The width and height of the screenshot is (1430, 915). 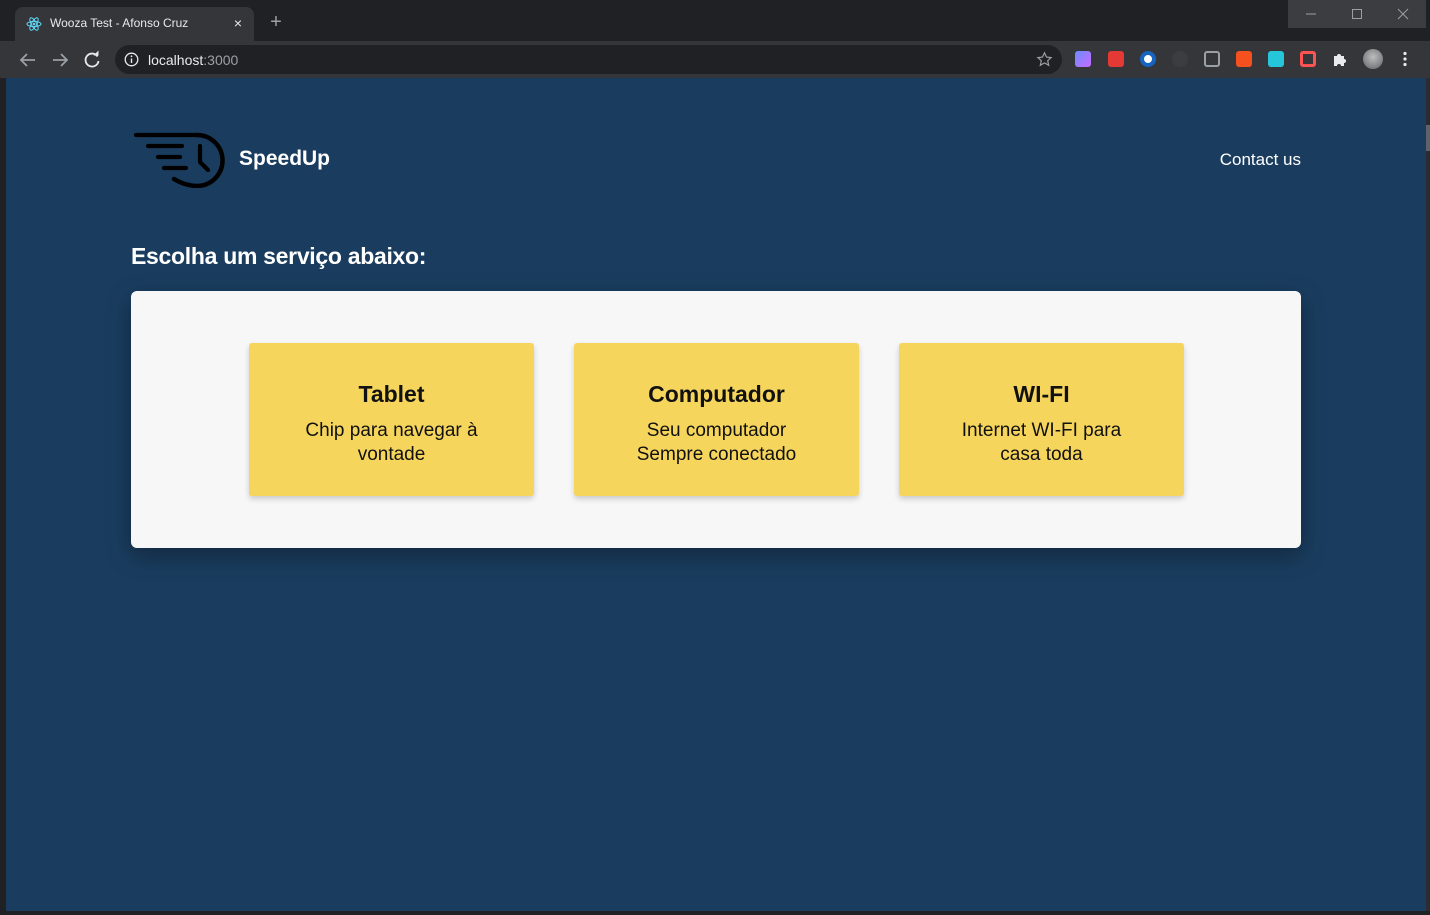 I want to click on url-host: localhost, so click(x=176, y=60).